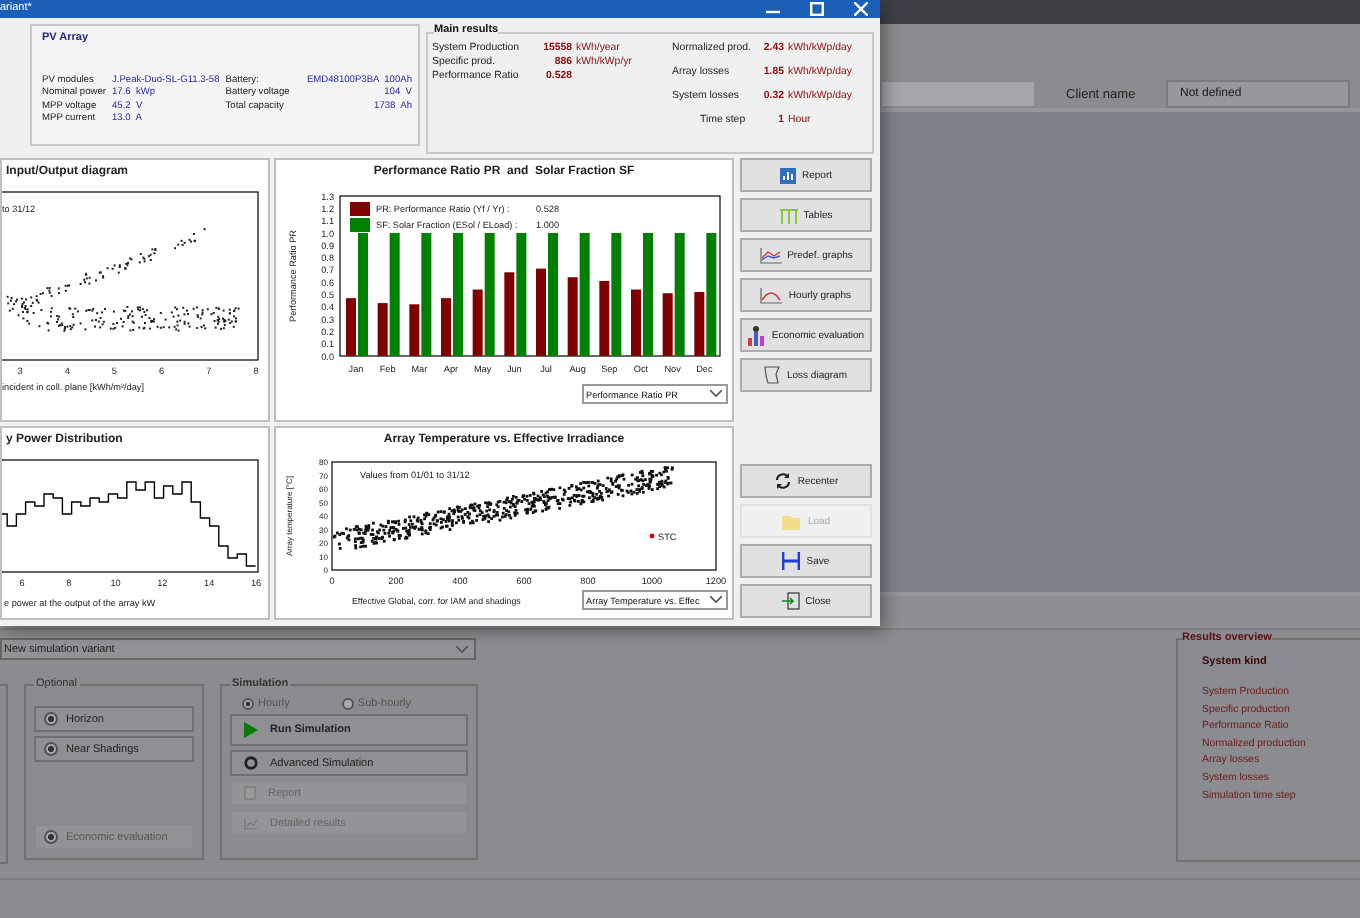  Describe the element at coordinates (770, 255) in the screenshot. I see `line-chart-icon` at that location.